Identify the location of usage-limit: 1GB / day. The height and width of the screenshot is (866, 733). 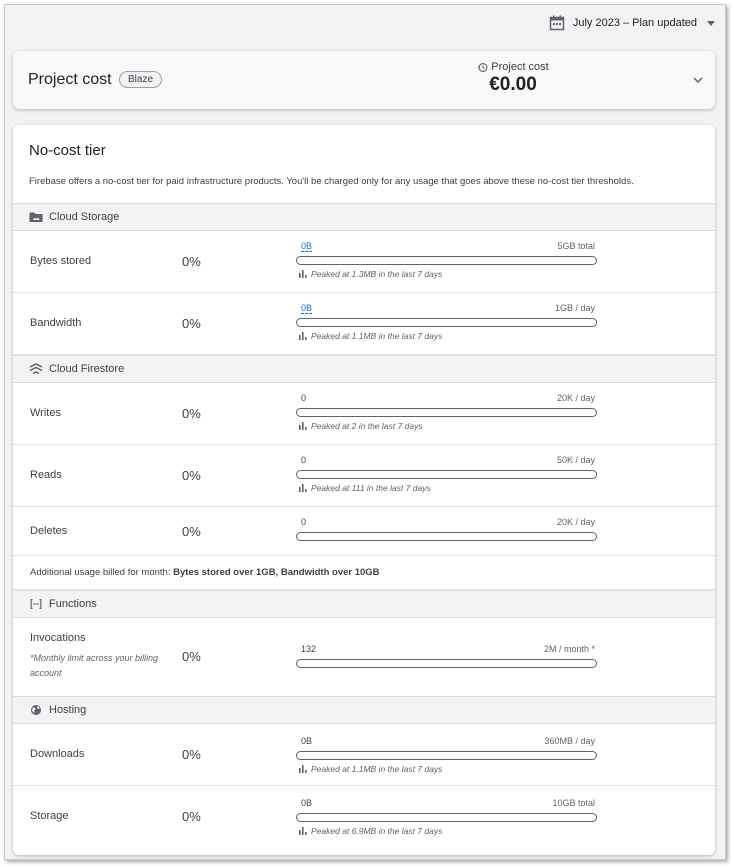
(574, 308).